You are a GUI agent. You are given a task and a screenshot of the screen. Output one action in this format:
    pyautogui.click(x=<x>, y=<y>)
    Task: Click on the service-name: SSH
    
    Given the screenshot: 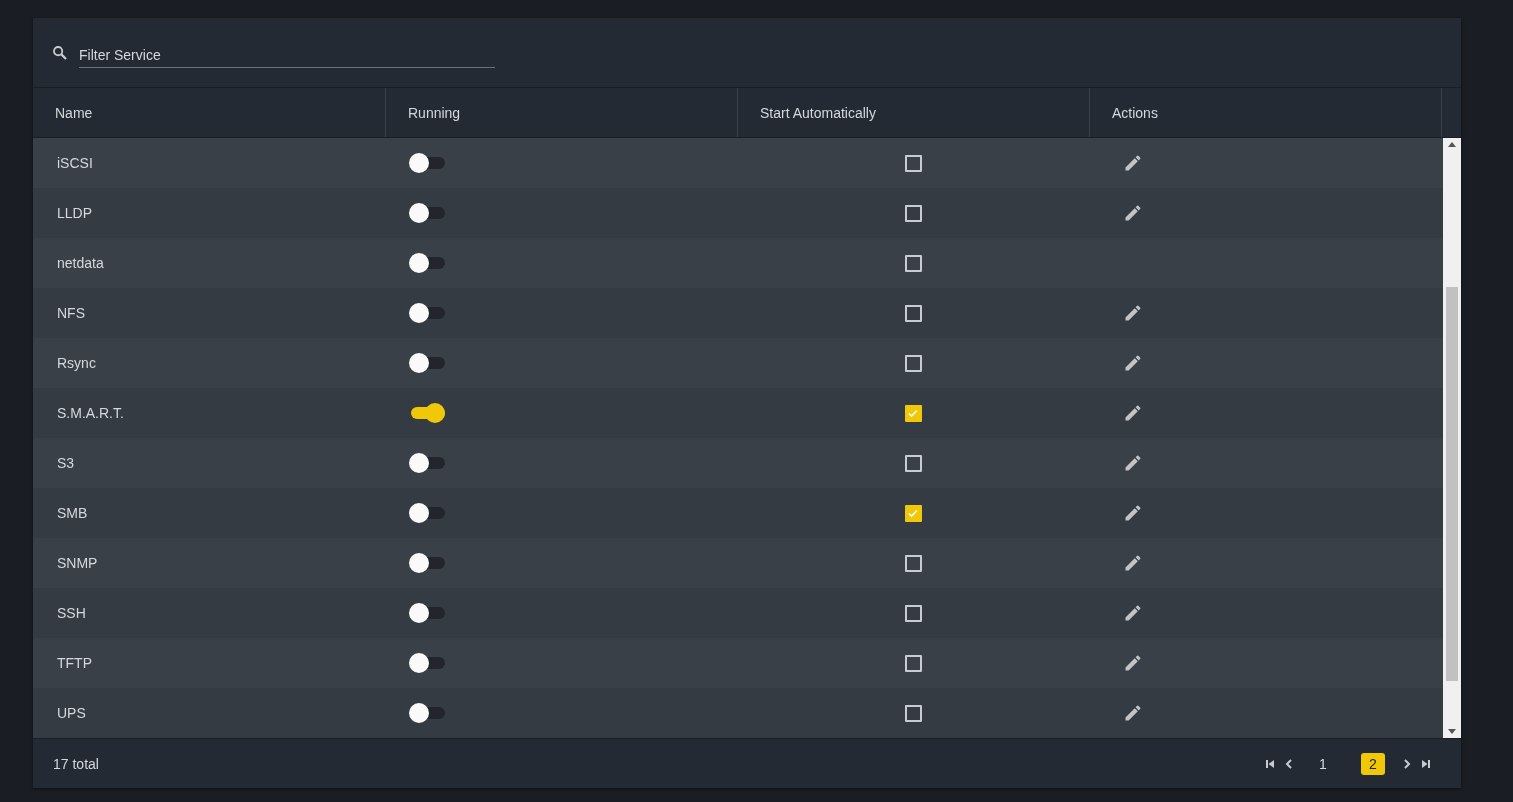 What is the action you would take?
    pyautogui.click(x=71, y=613)
    